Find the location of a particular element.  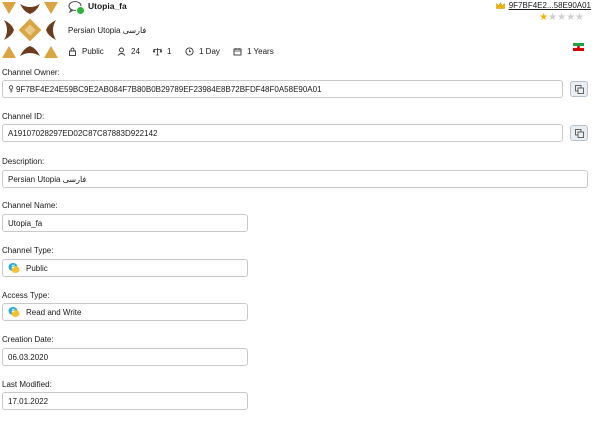

stat-visibility: Public is located at coordinates (86, 51).